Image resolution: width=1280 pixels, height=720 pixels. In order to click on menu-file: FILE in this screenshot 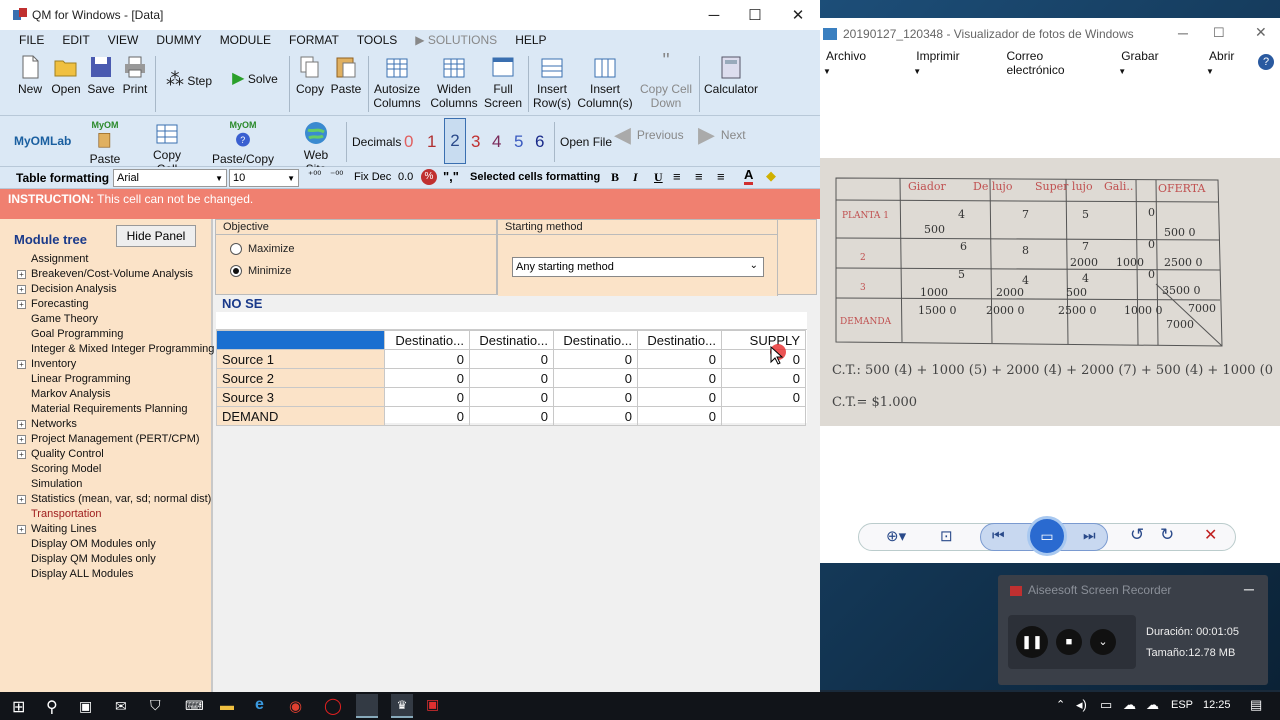, I will do `click(31, 40)`.